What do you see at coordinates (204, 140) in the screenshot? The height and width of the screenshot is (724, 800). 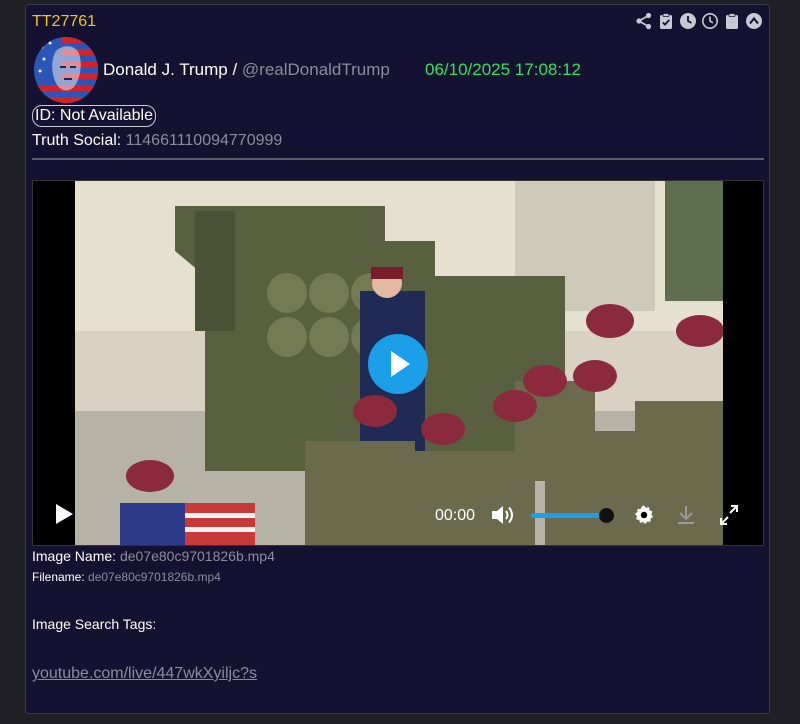 I see `truth-social-id: 114661110094770999` at bounding box center [204, 140].